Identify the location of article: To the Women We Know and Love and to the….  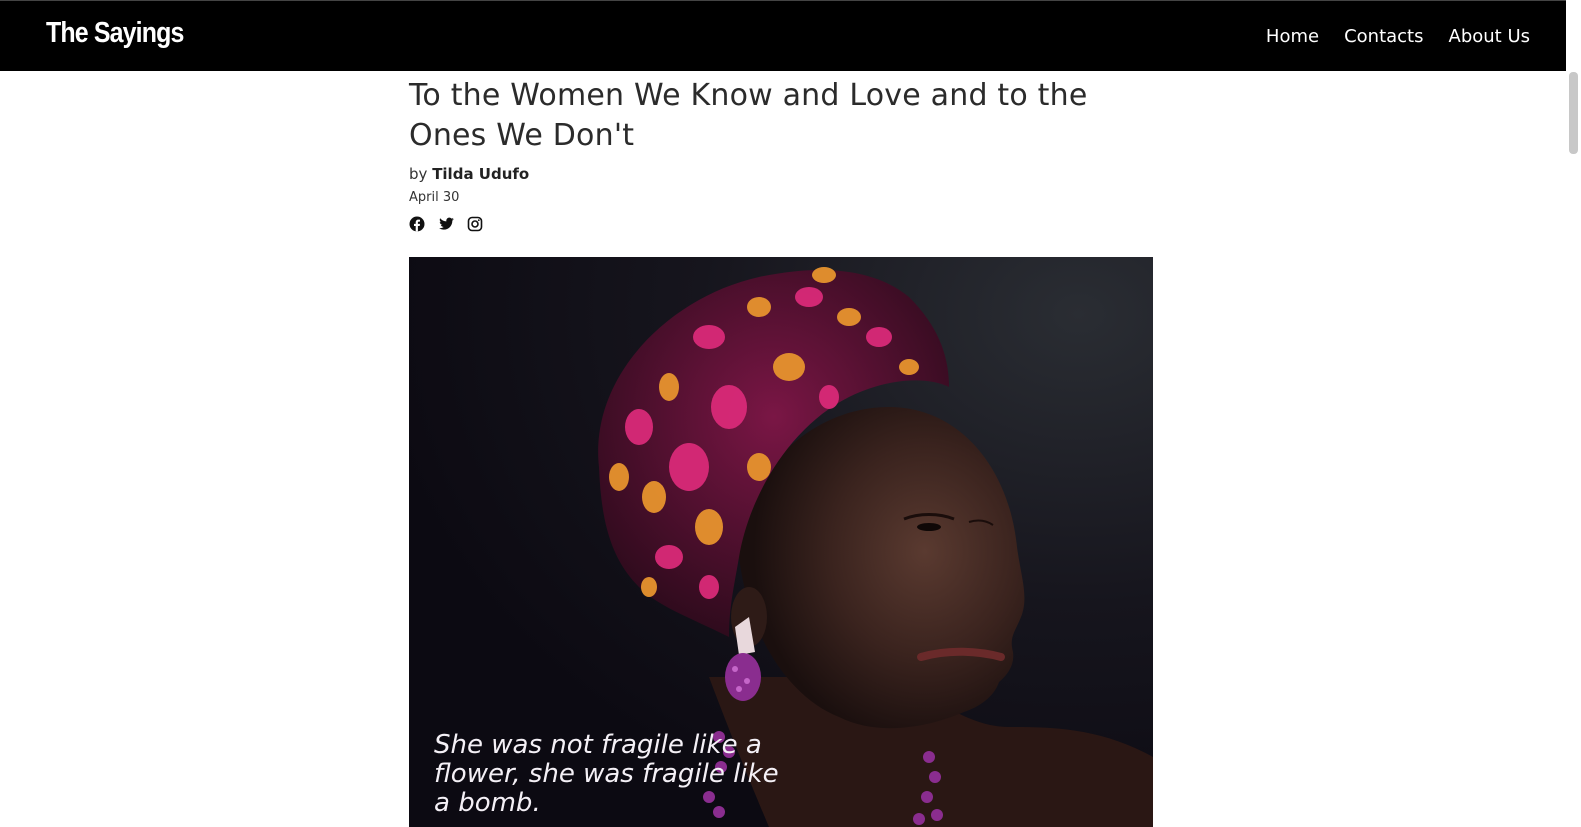
(781, 152).